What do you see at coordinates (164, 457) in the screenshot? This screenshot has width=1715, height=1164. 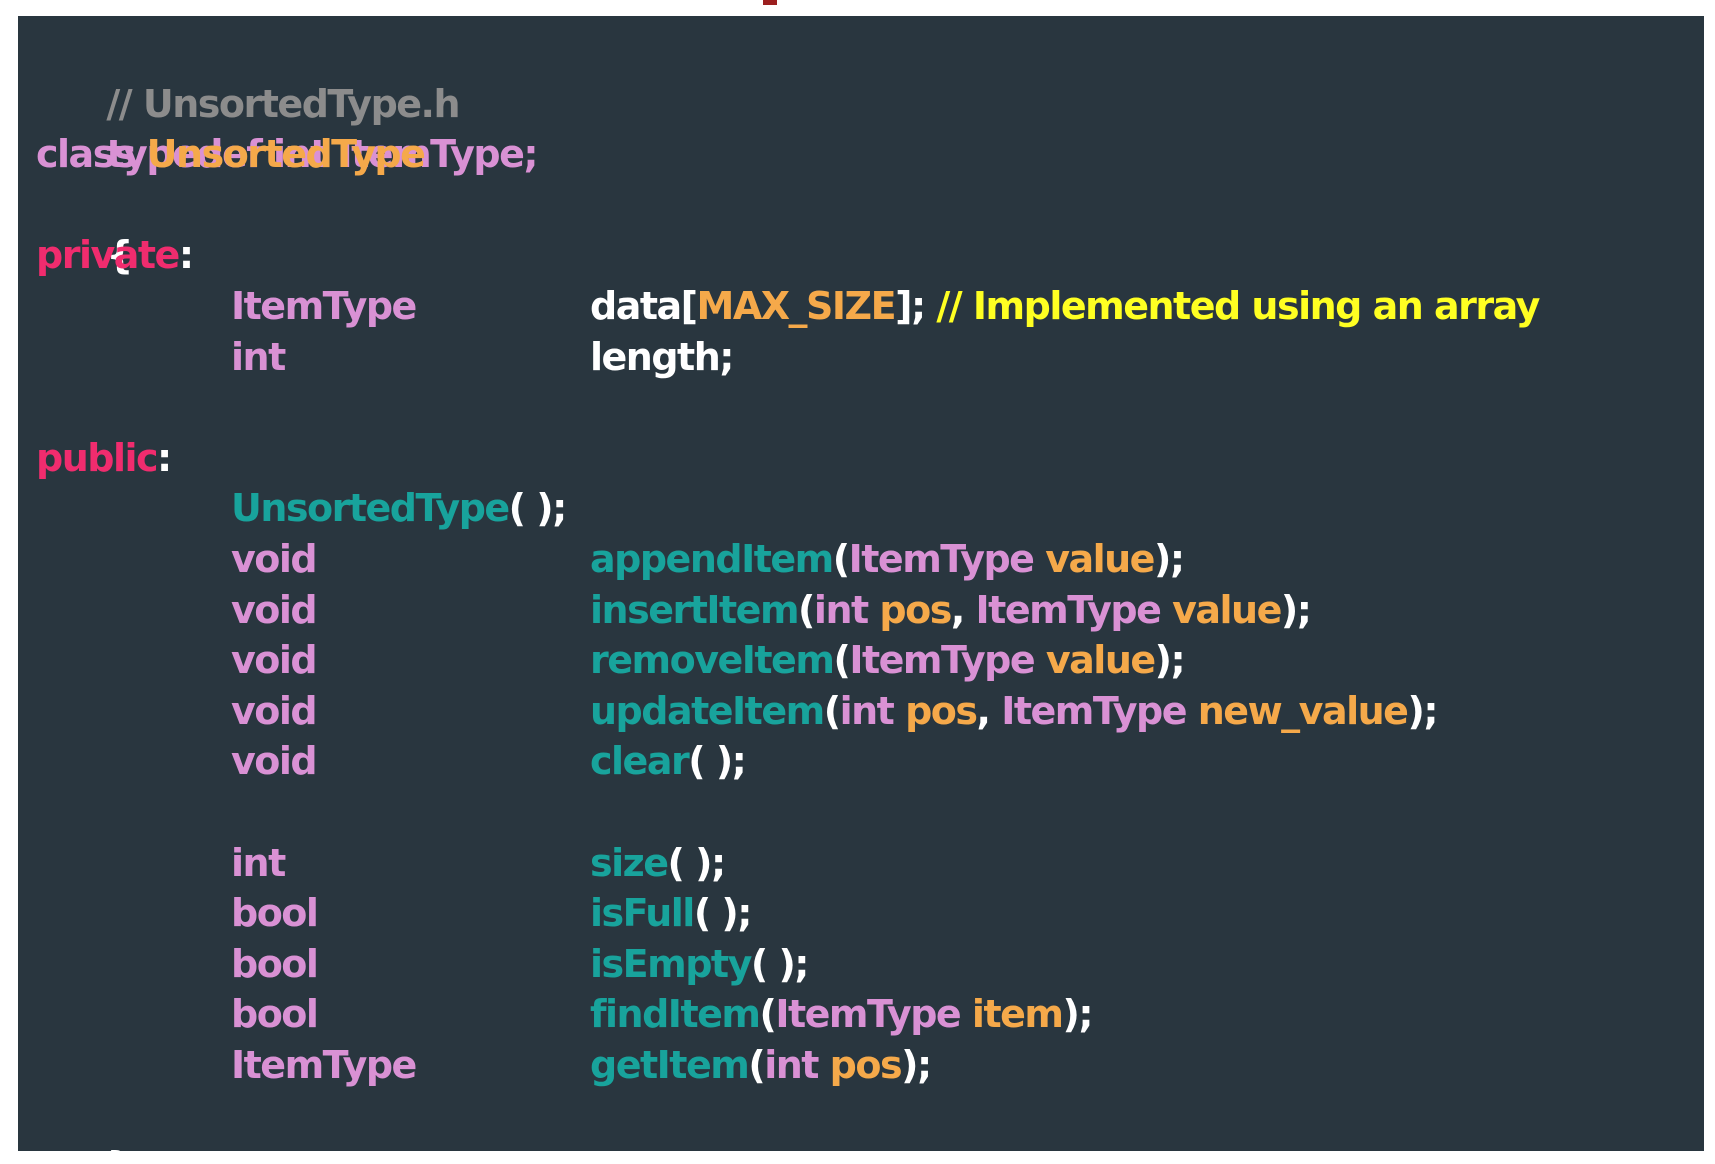 I see `public-colon: :` at bounding box center [164, 457].